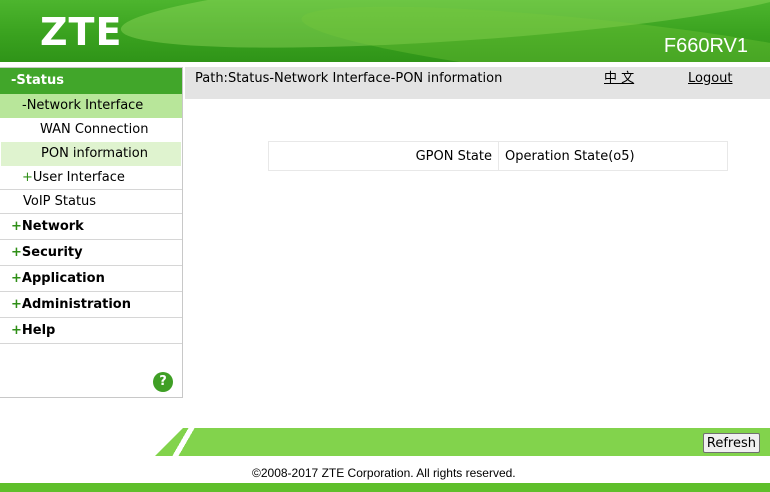 The image size is (770, 492). Describe the element at coordinates (705, 46) in the screenshot. I see `device-model: F660RV1` at that location.